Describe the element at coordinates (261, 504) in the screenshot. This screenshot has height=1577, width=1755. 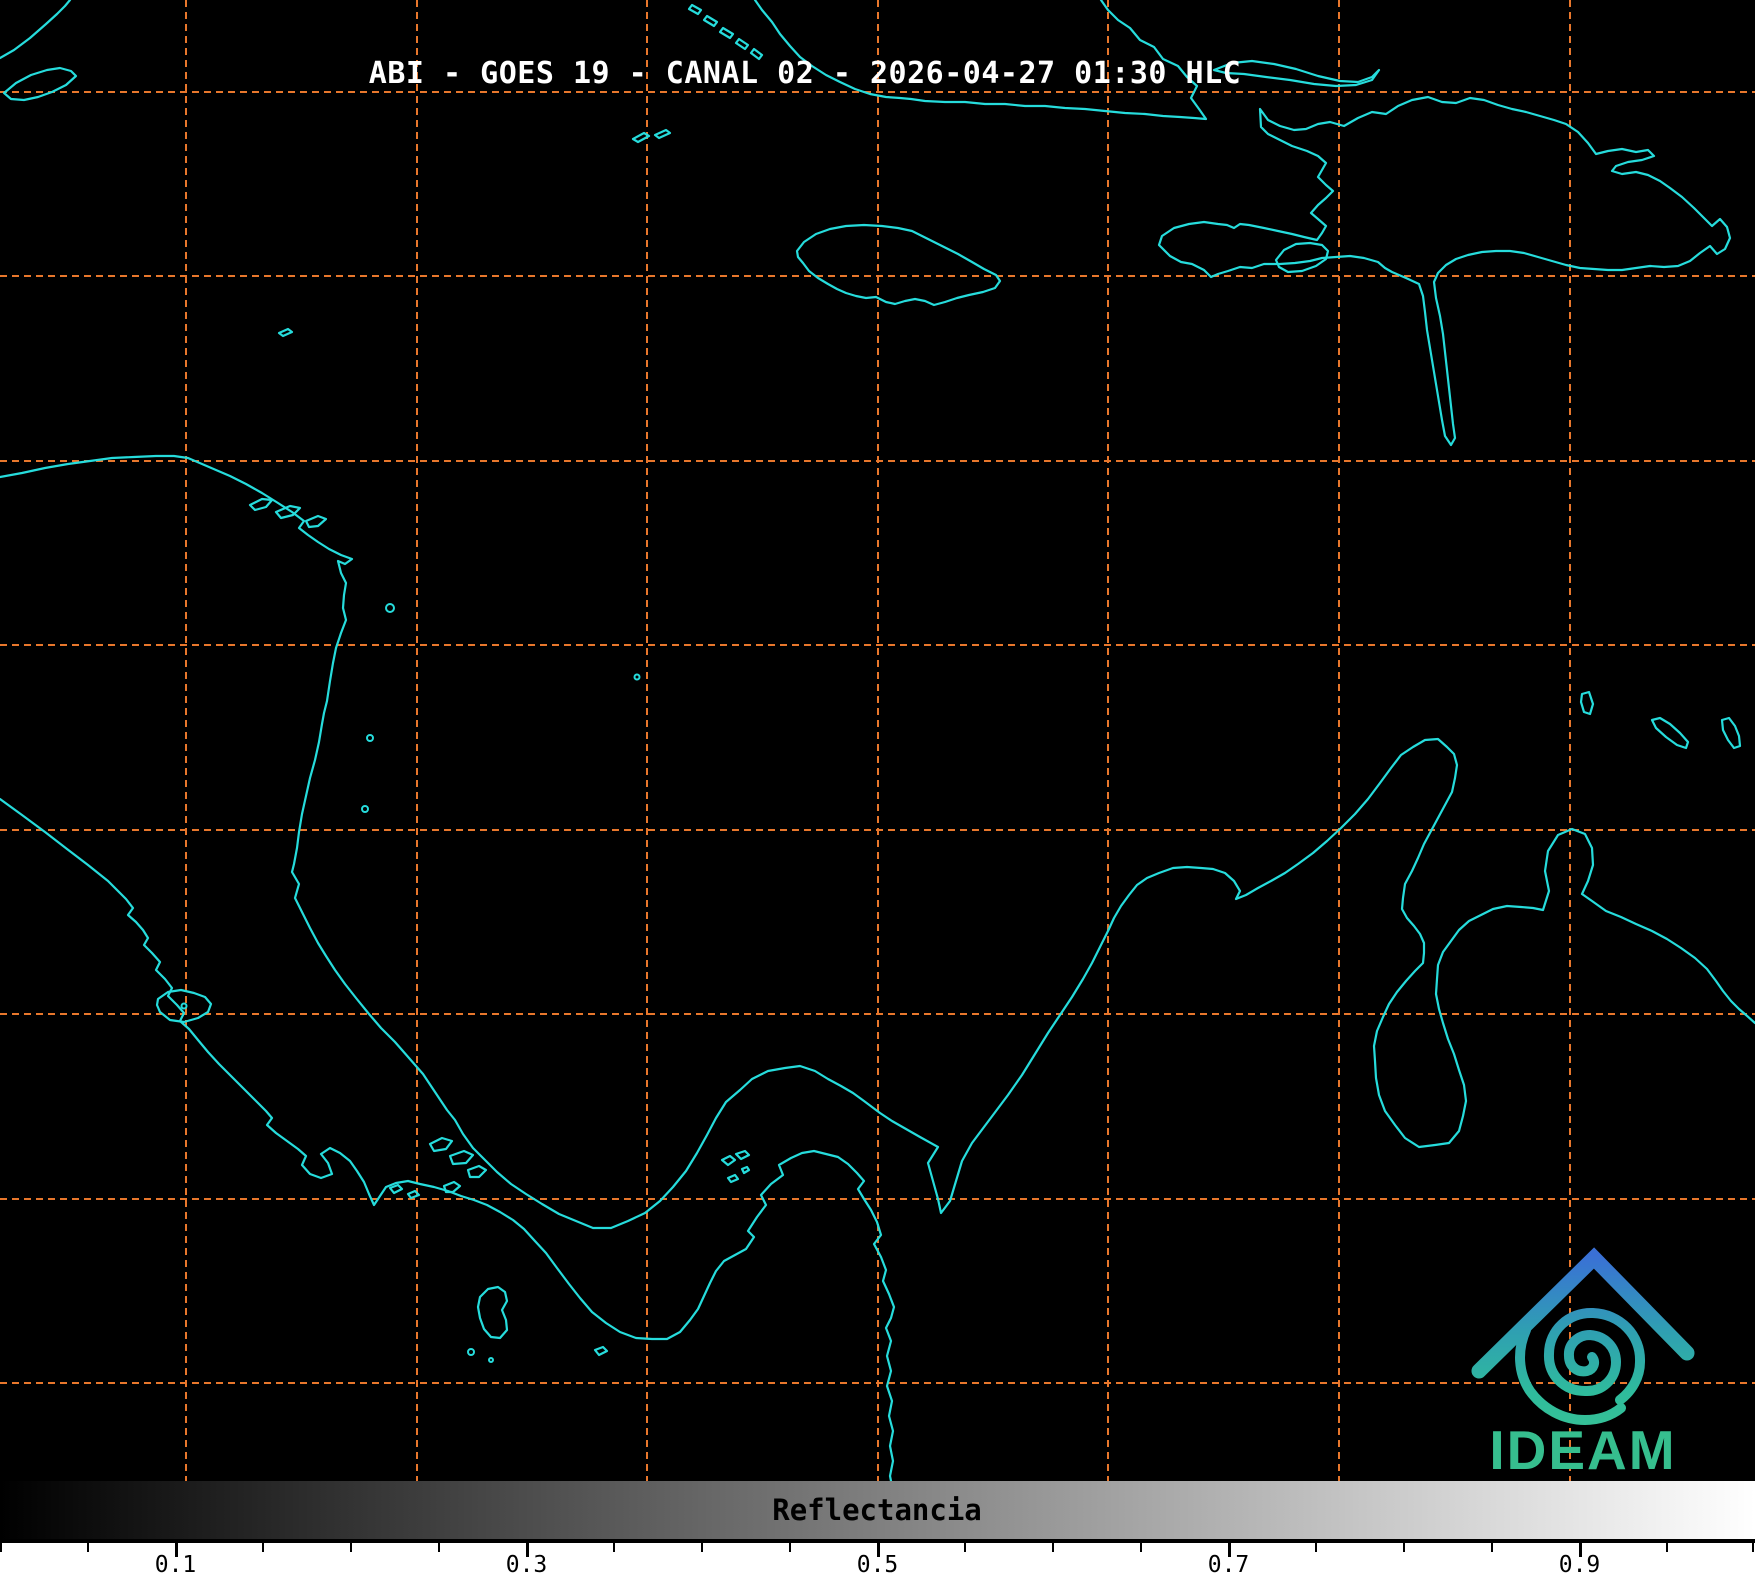
I see `coast-roatan` at that location.